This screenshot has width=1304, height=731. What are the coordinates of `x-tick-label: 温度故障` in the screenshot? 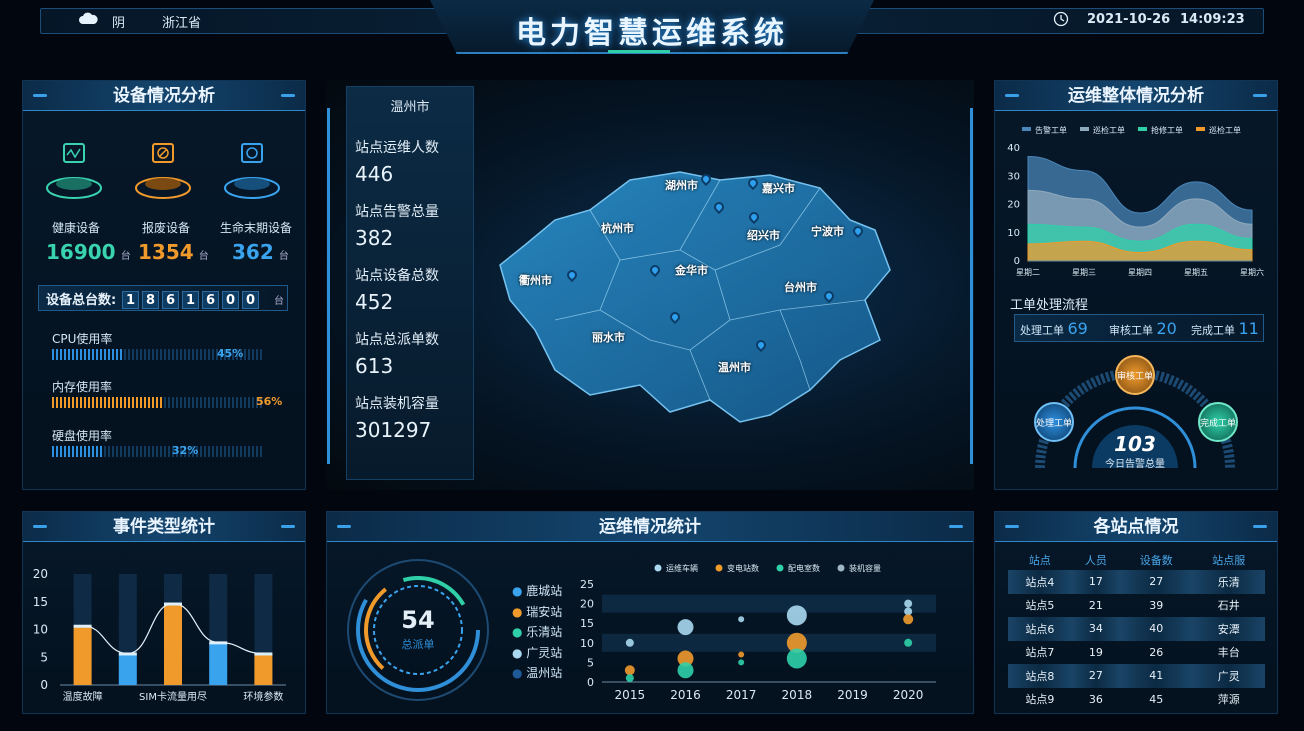 It's located at (83, 696).